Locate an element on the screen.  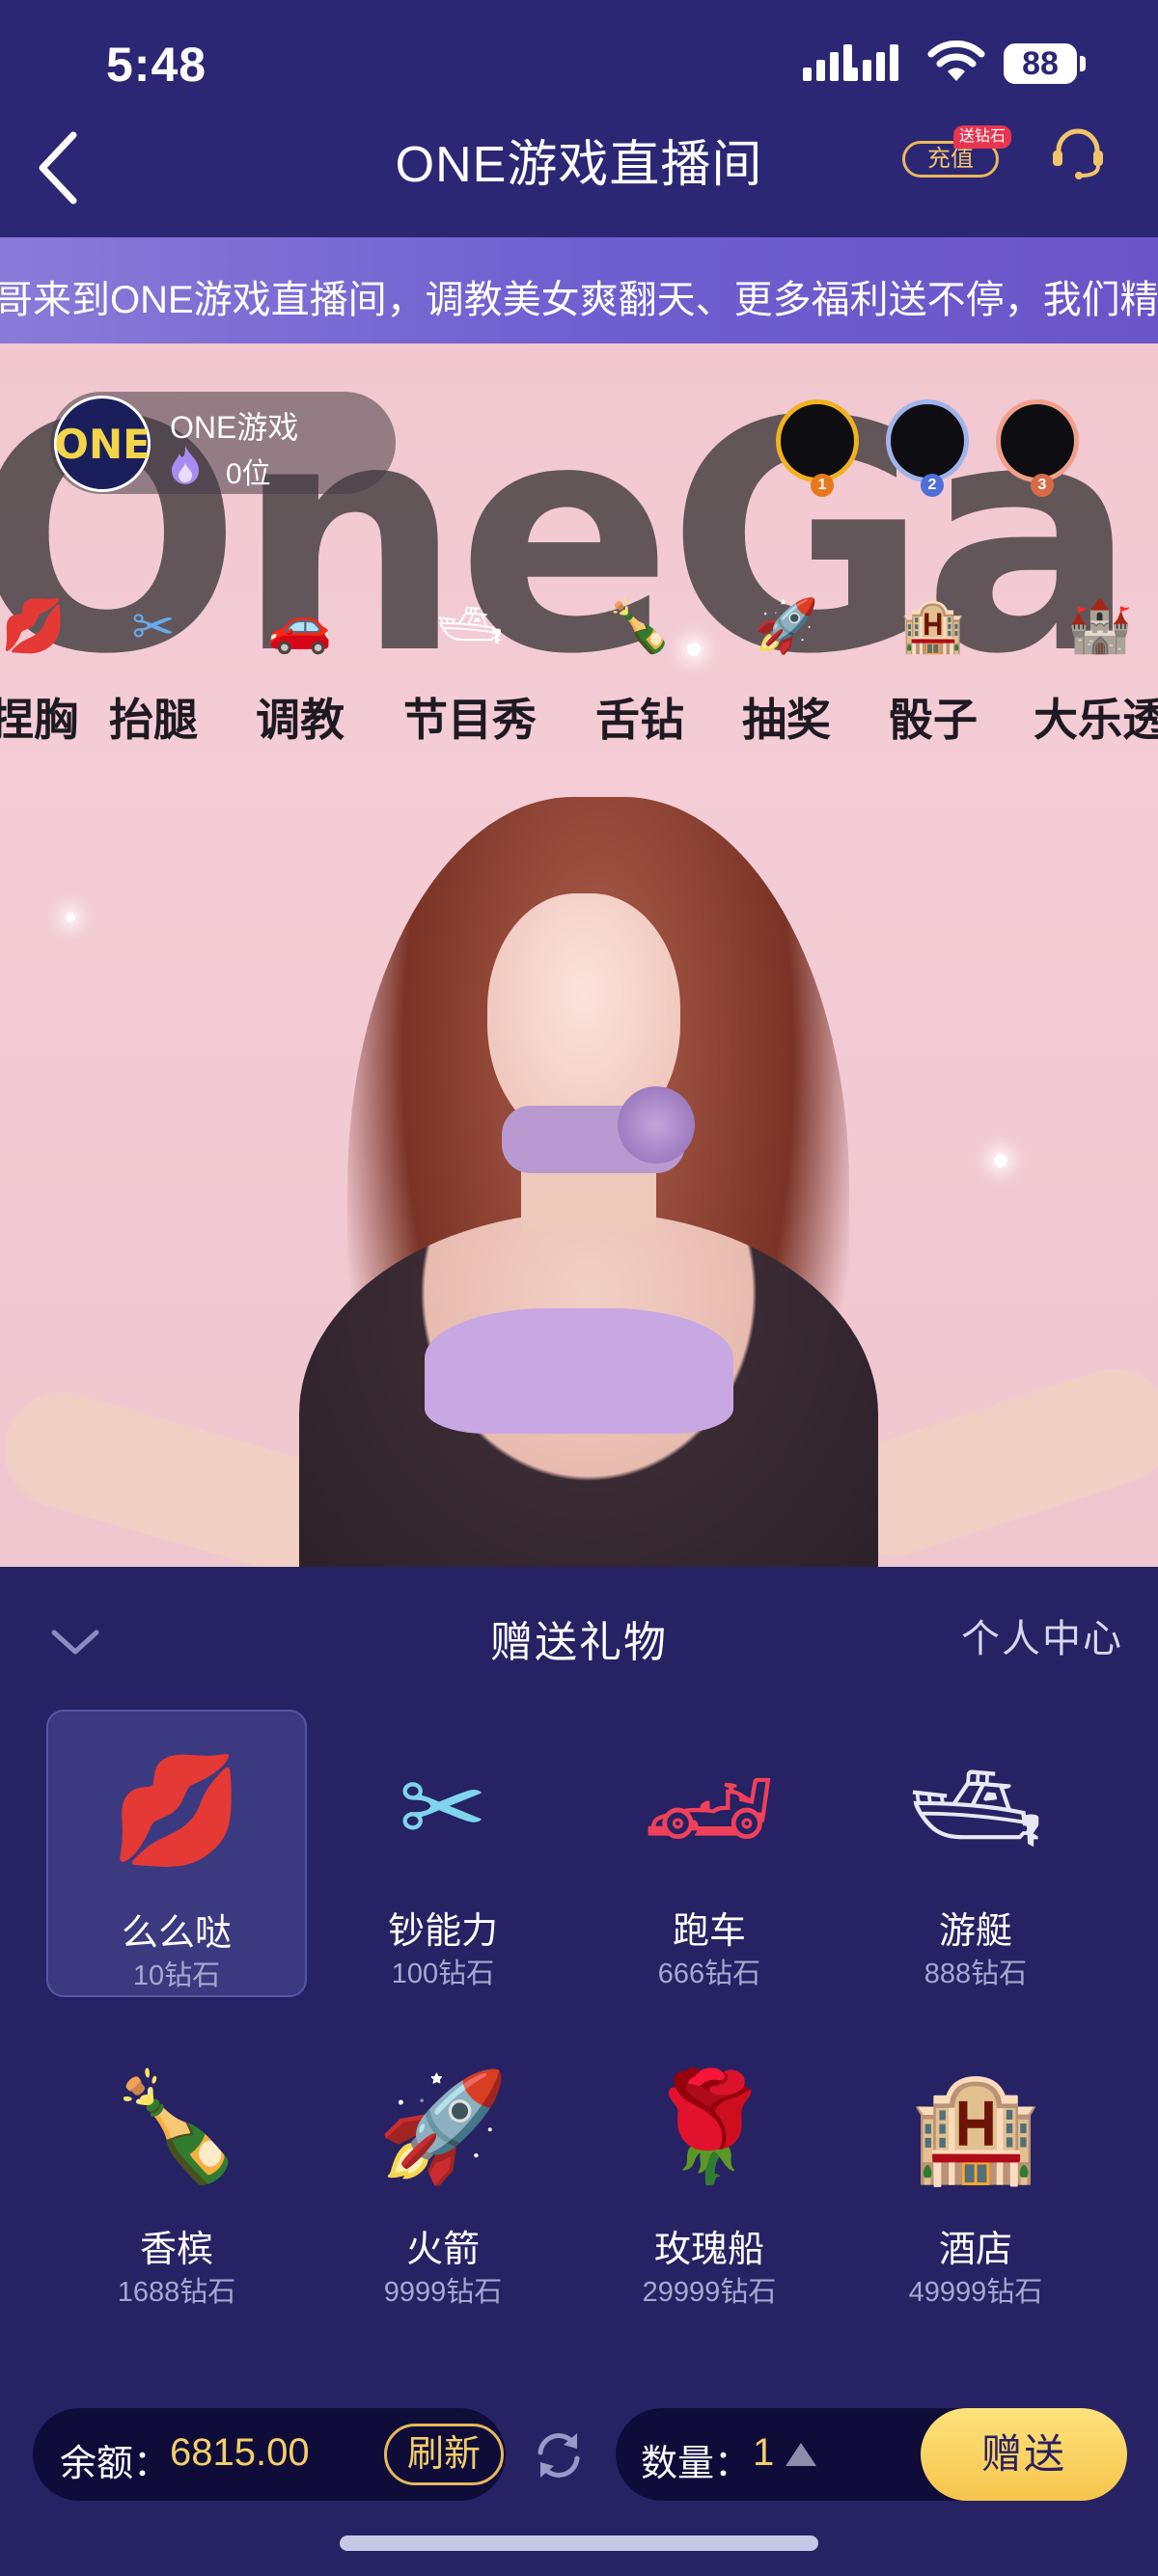
balance-bar: 余额： 6815.00 刷新 is located at coordinates (269, 2454).